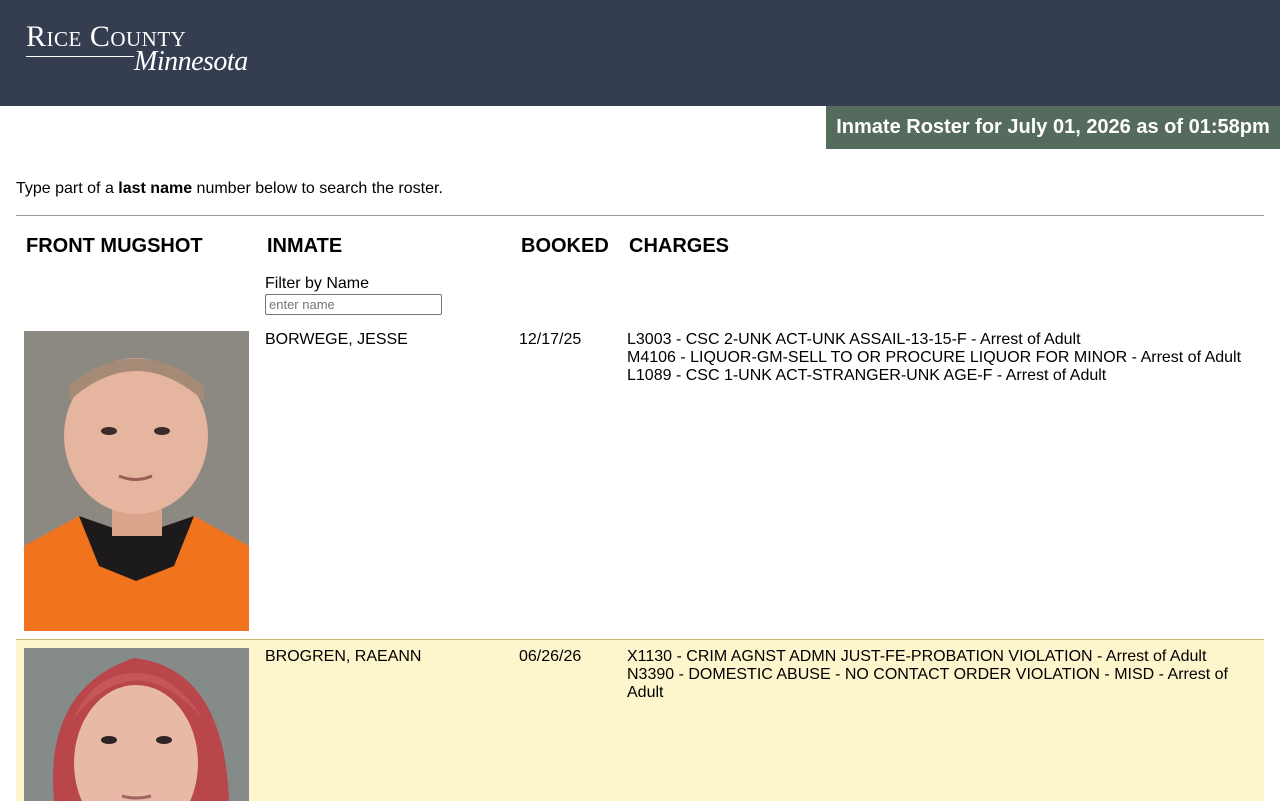 The image size is (1280, 801). Describe the element at coordinates (305, 246) in the screenshot. I see `column-header-inmate: INMATE` at that location.